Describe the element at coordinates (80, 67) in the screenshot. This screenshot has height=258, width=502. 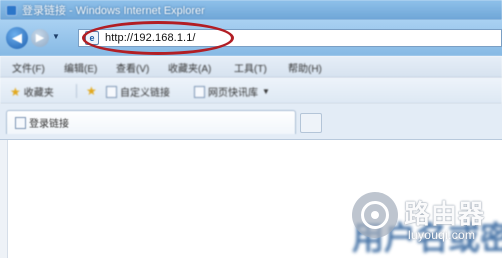
I see `menu-edit: 编辑(E)` at that location.